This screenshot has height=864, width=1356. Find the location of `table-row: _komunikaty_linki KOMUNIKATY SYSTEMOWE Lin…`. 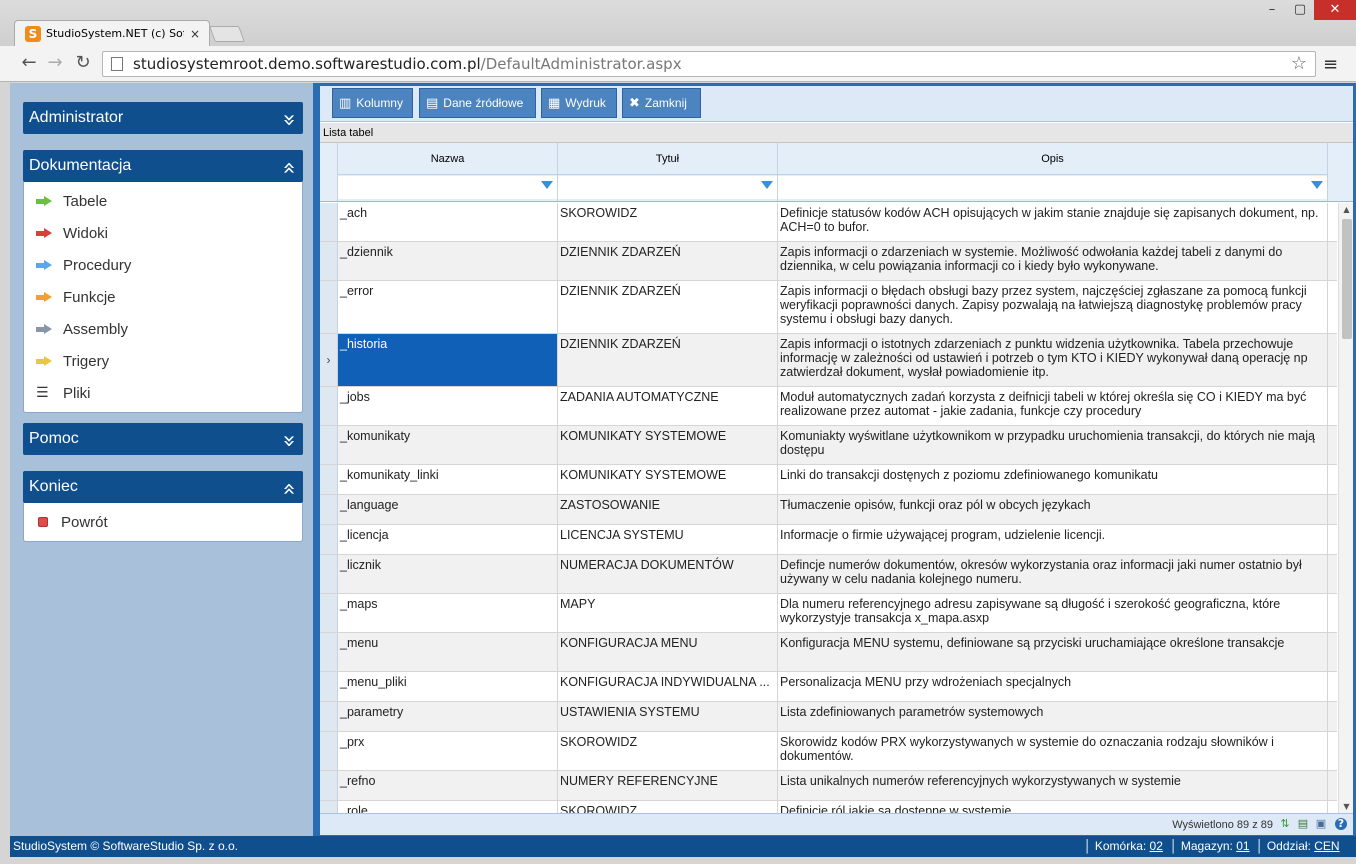

table-row: _komunikaty_linki KOMUNIKATY SYSTEMOWE Lin… is located at coordinates (828, 480).